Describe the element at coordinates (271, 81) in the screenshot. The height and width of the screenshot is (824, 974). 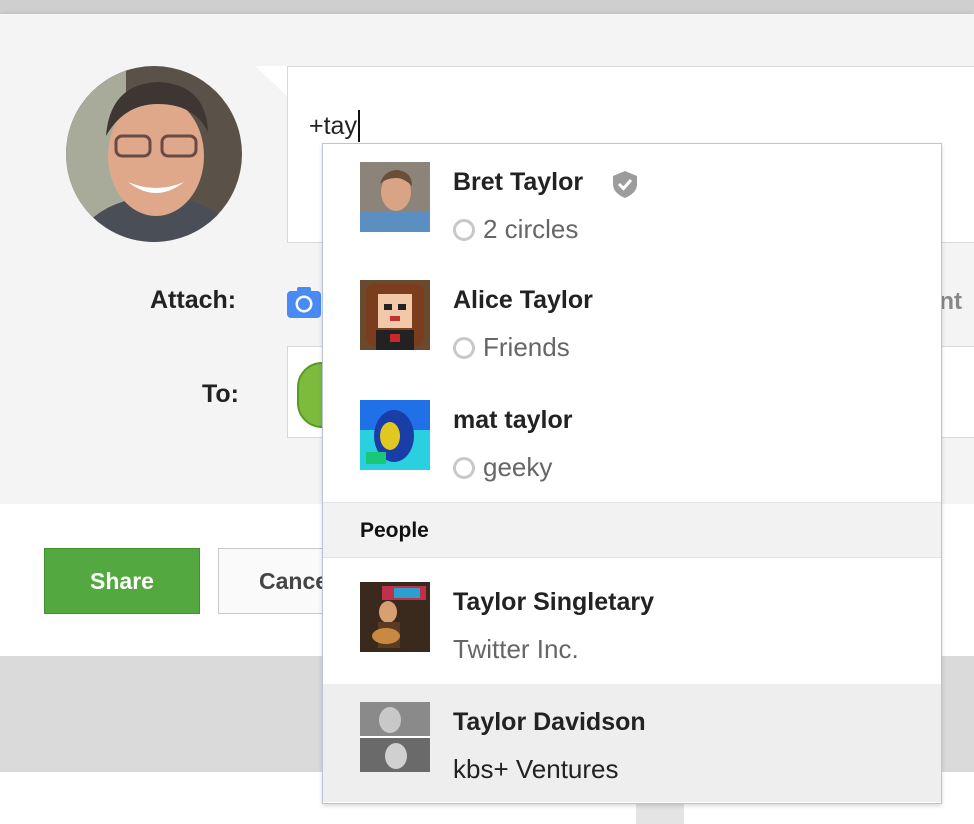
I see `composer-notch` at that location.